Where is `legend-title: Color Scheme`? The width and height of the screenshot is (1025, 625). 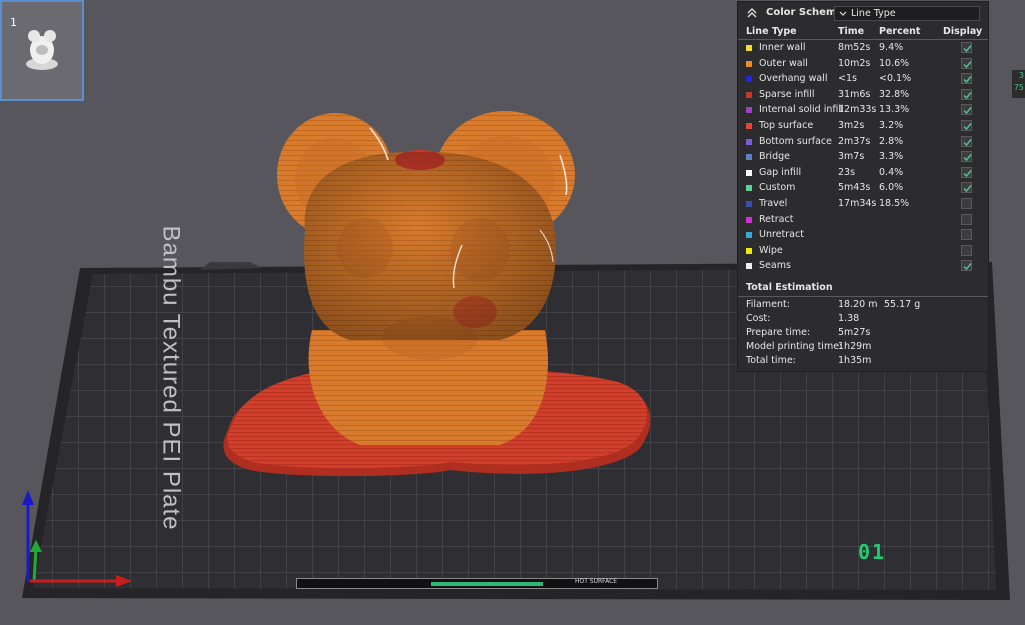
legend-title: Color Scheme is located at coordinates (805, 12).